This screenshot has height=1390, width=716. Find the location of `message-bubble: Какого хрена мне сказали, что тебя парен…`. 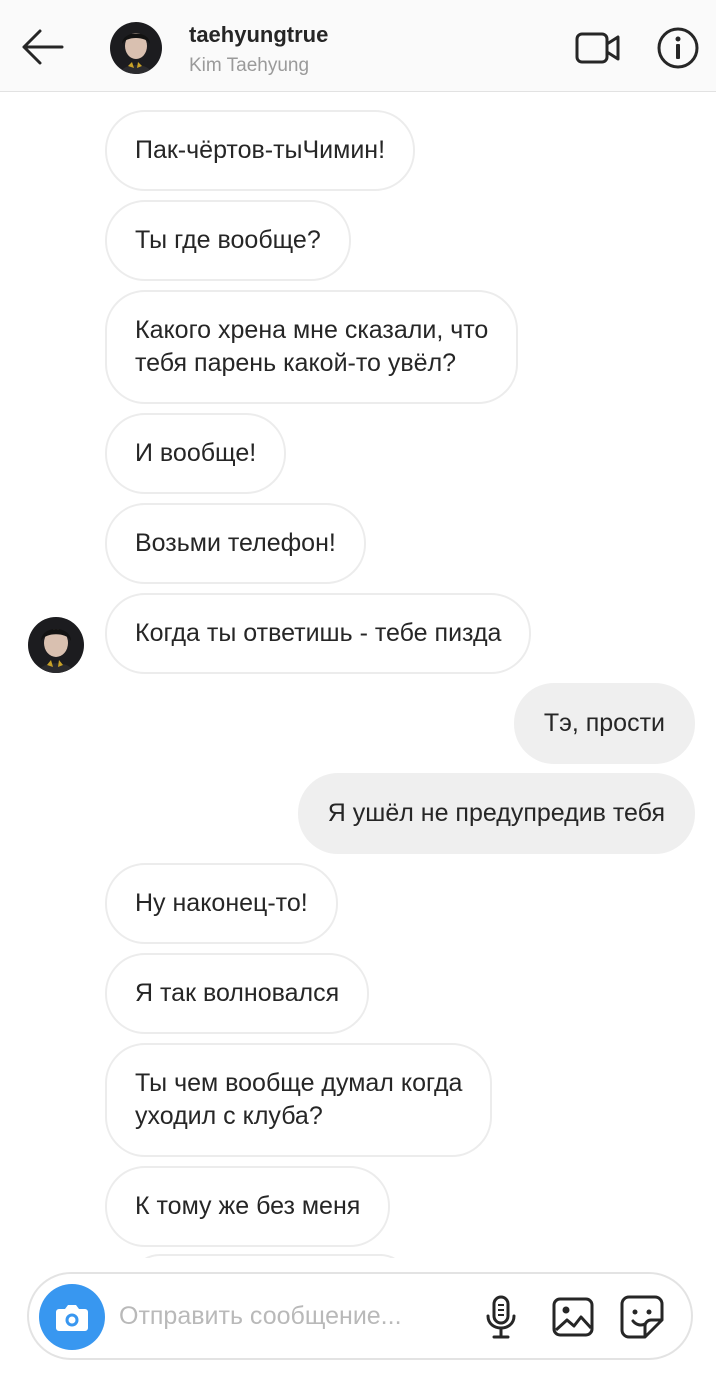

message-bubble: Какого хрена мне сказали, что тебя парен… is located at coordinates (312, 347).